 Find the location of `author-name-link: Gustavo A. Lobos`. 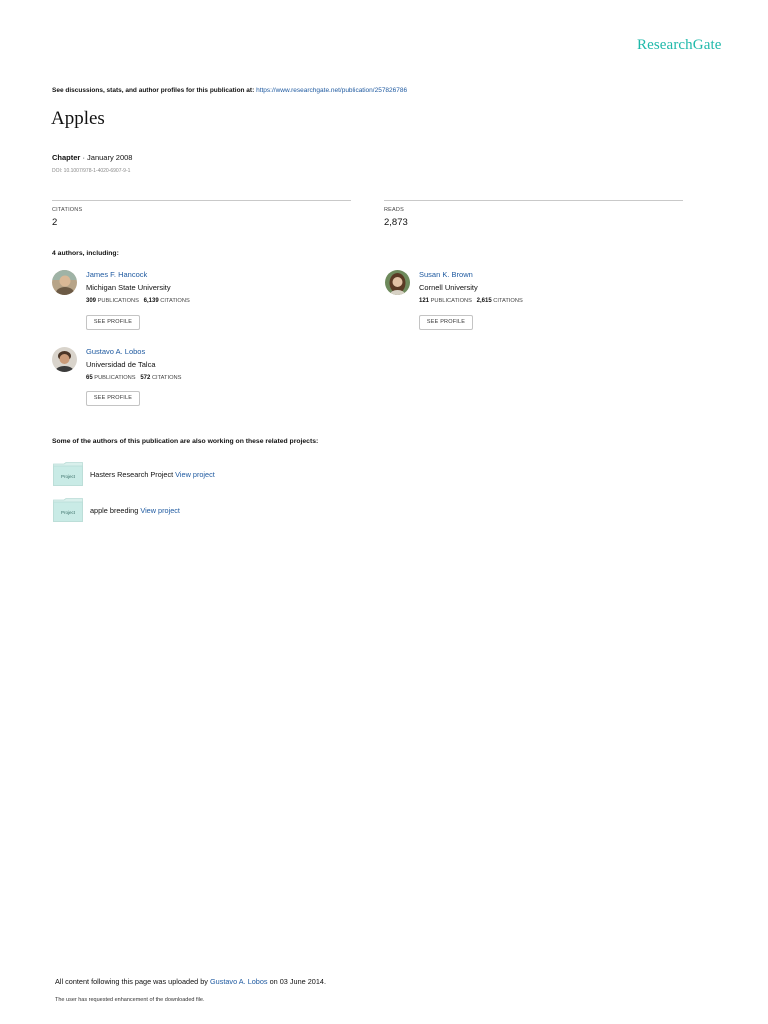

author-name-link: Gustavo A. Lobos is located at coordinates (115, 351).